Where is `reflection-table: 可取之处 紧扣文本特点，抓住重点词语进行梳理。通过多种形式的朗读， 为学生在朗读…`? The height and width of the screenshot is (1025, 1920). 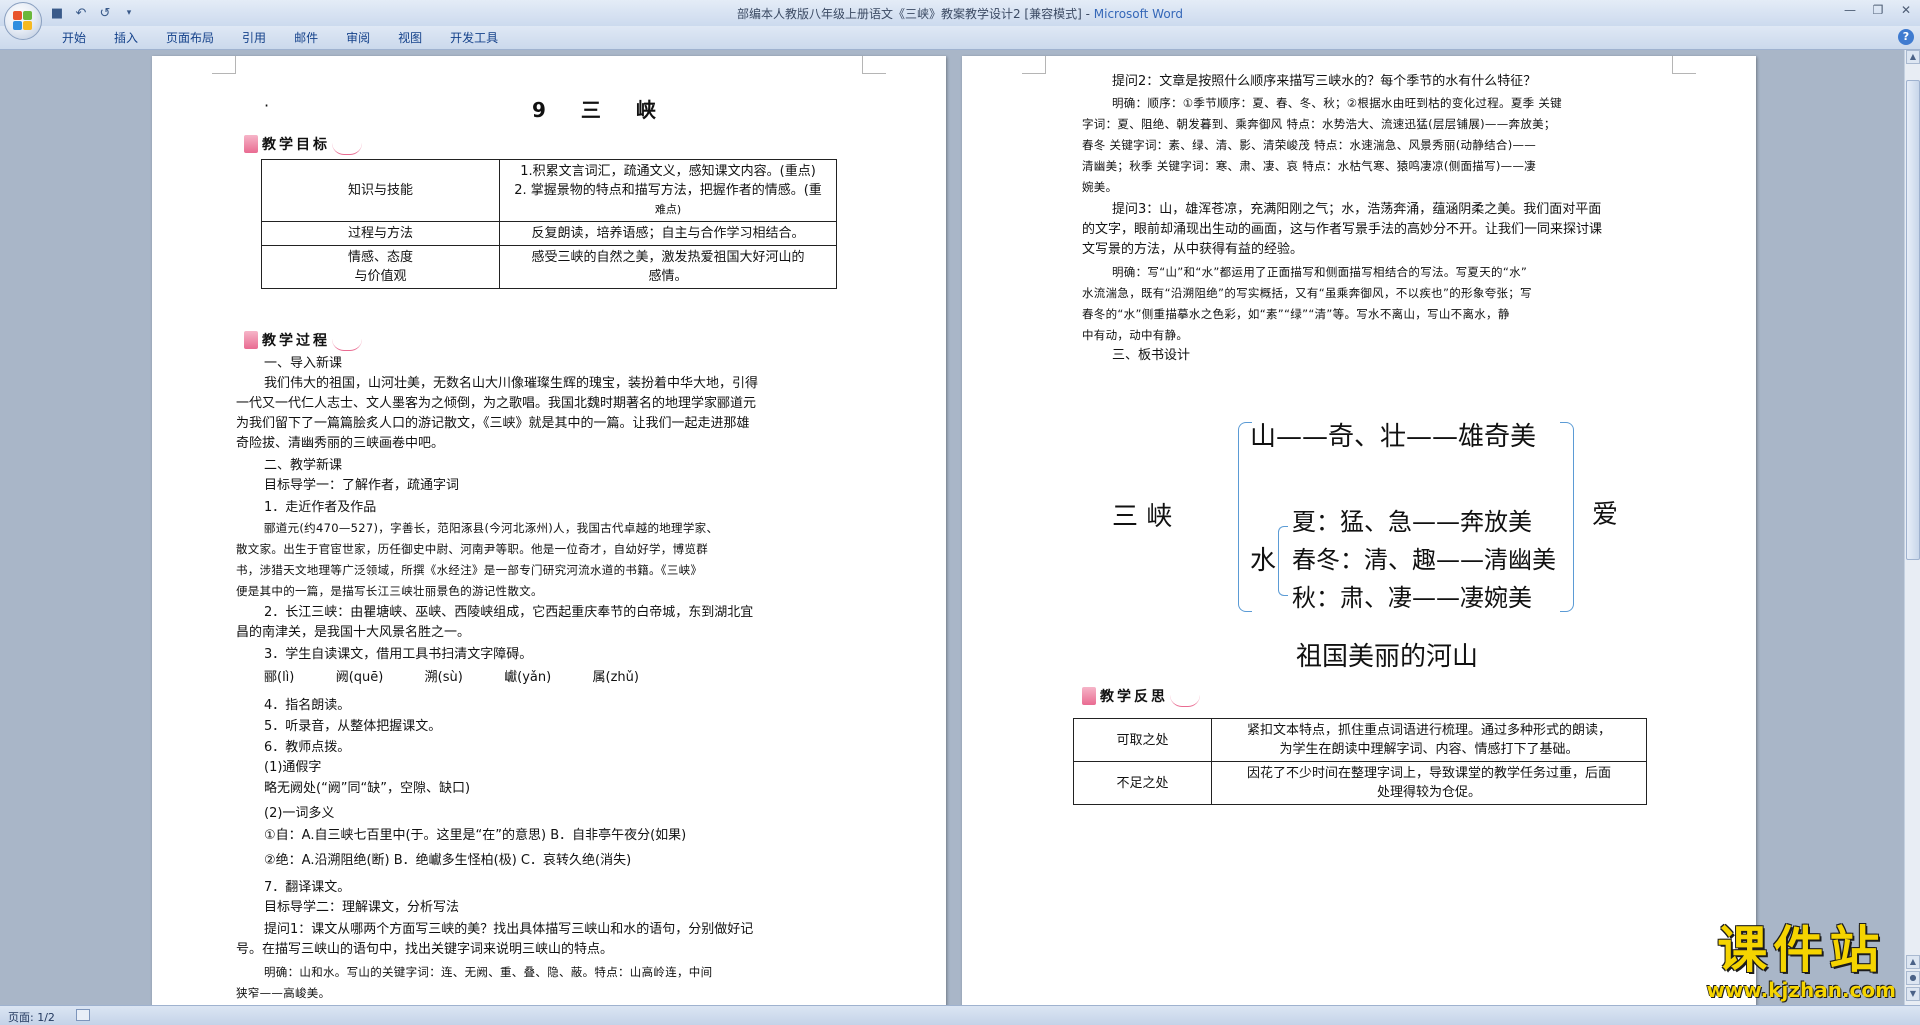
reflection-table: 可取之处 紧扣文本特点，抓住重点词语进行梳理。通过多种形式的朗读， 为学生在朗读… is located at coordinates (1360, 761).